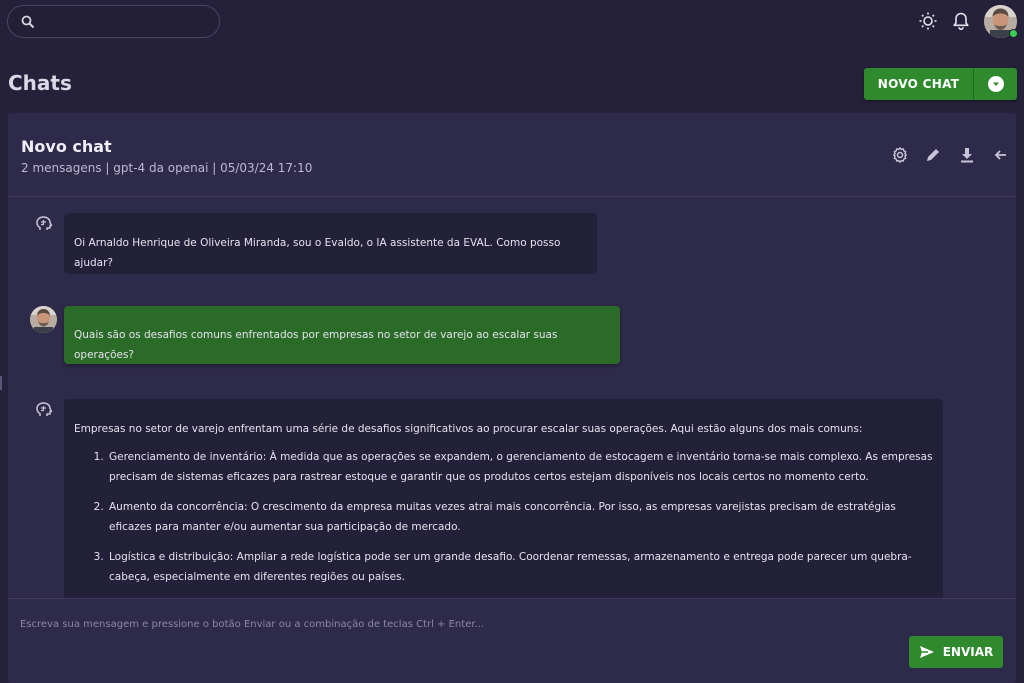 Image resolution: width=1024 pixels, height=683 pixels. I want to click on download-icon, so click(967, 155).